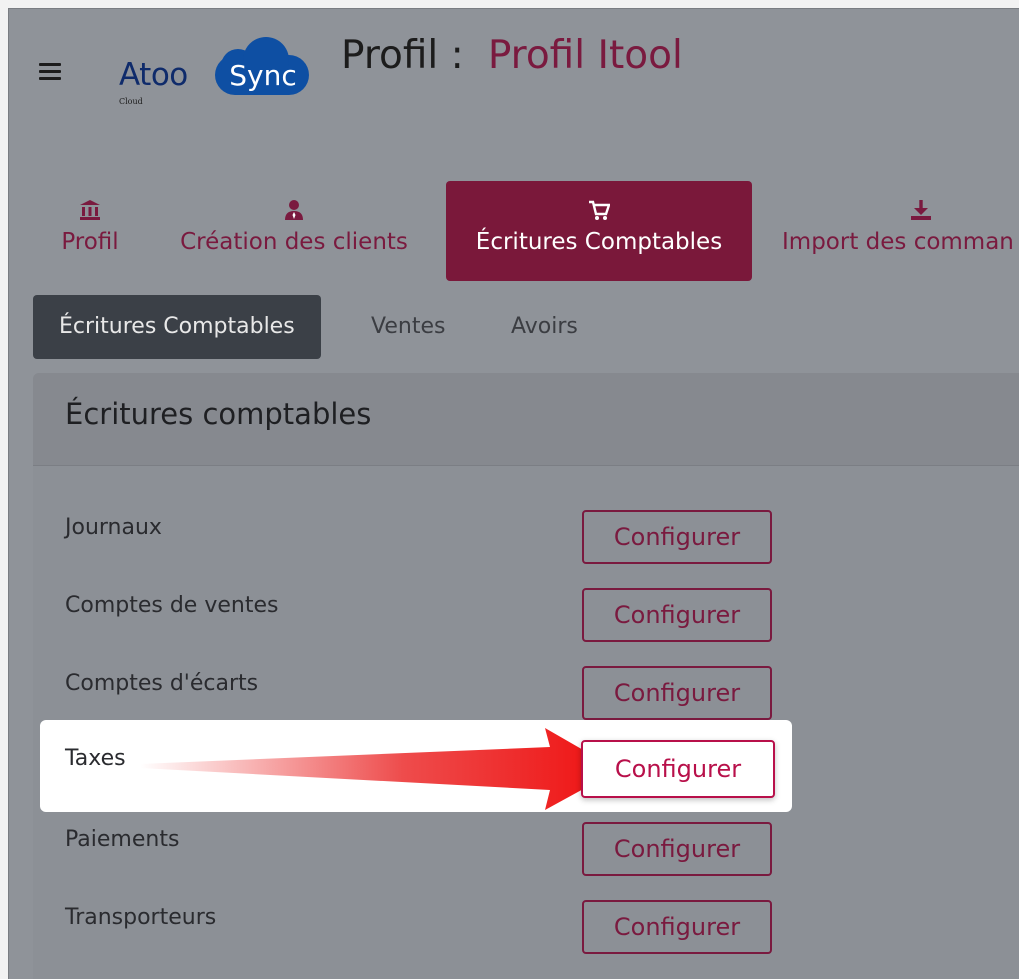  I want to click on card-header: Écritures comptables, so click(526, 419).